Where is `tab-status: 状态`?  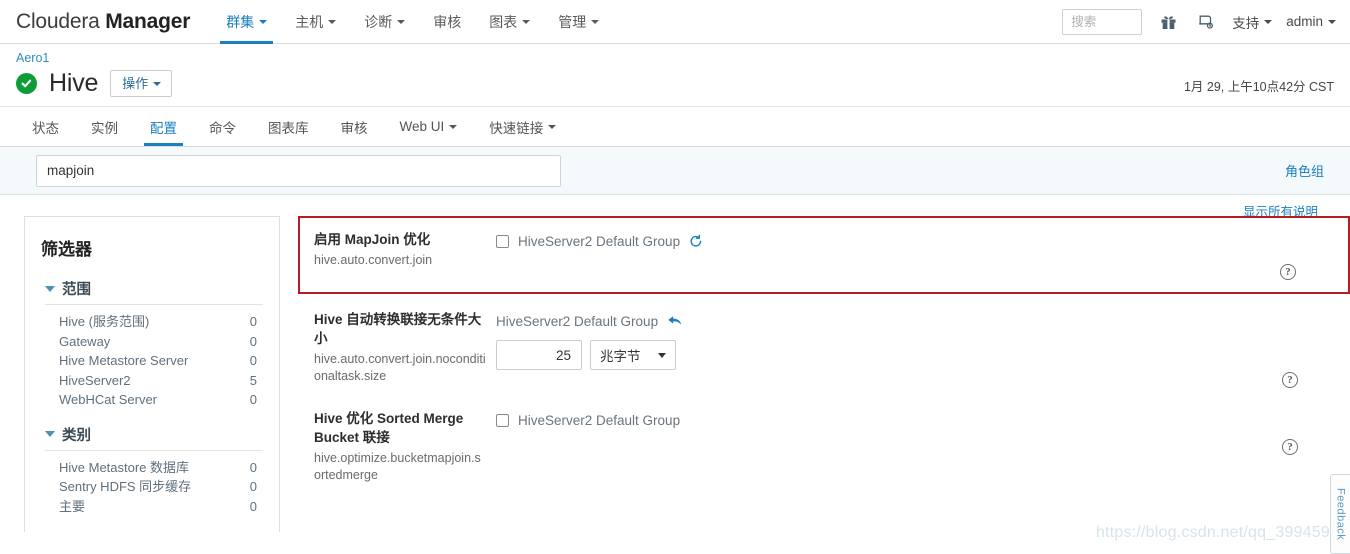
tab-status: 状态 is located at coordinates (45, 126).